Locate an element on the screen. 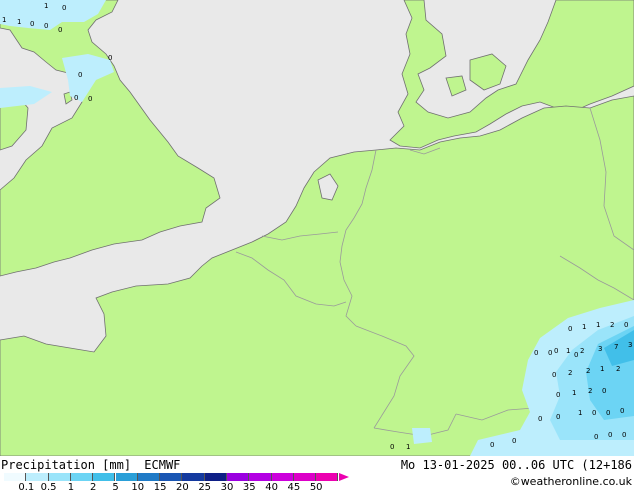  legend-tick-label: 20 is located at coordinates (182, 487).